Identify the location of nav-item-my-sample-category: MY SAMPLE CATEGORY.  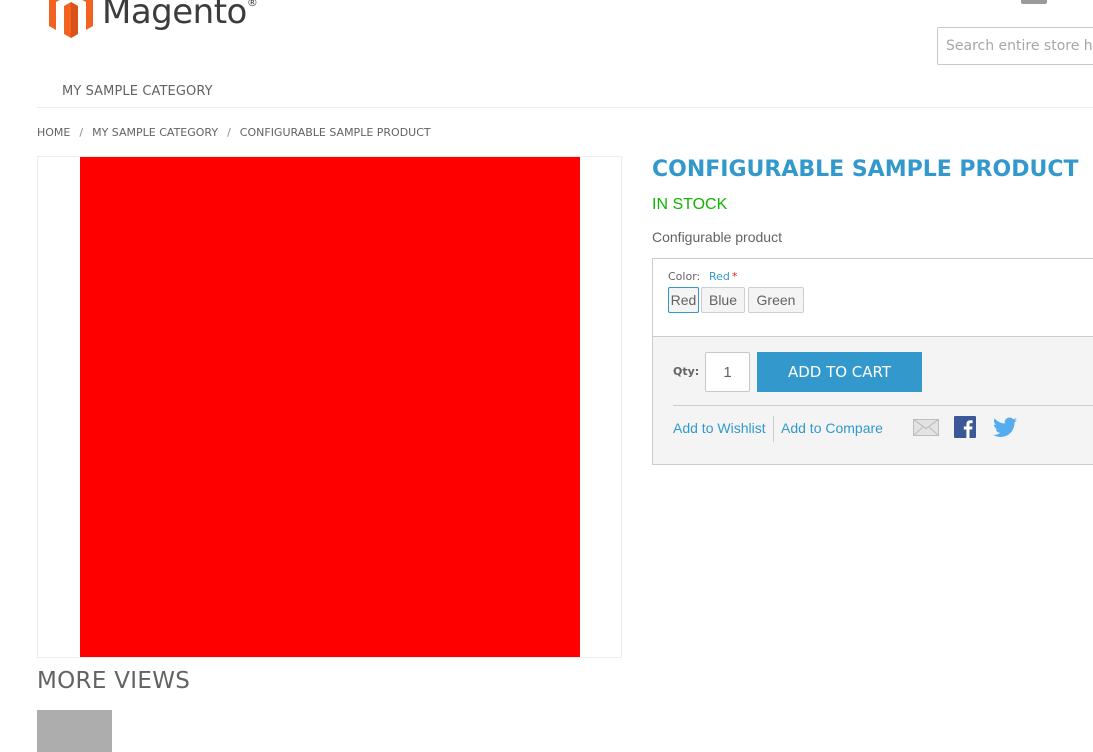
(137, 91).